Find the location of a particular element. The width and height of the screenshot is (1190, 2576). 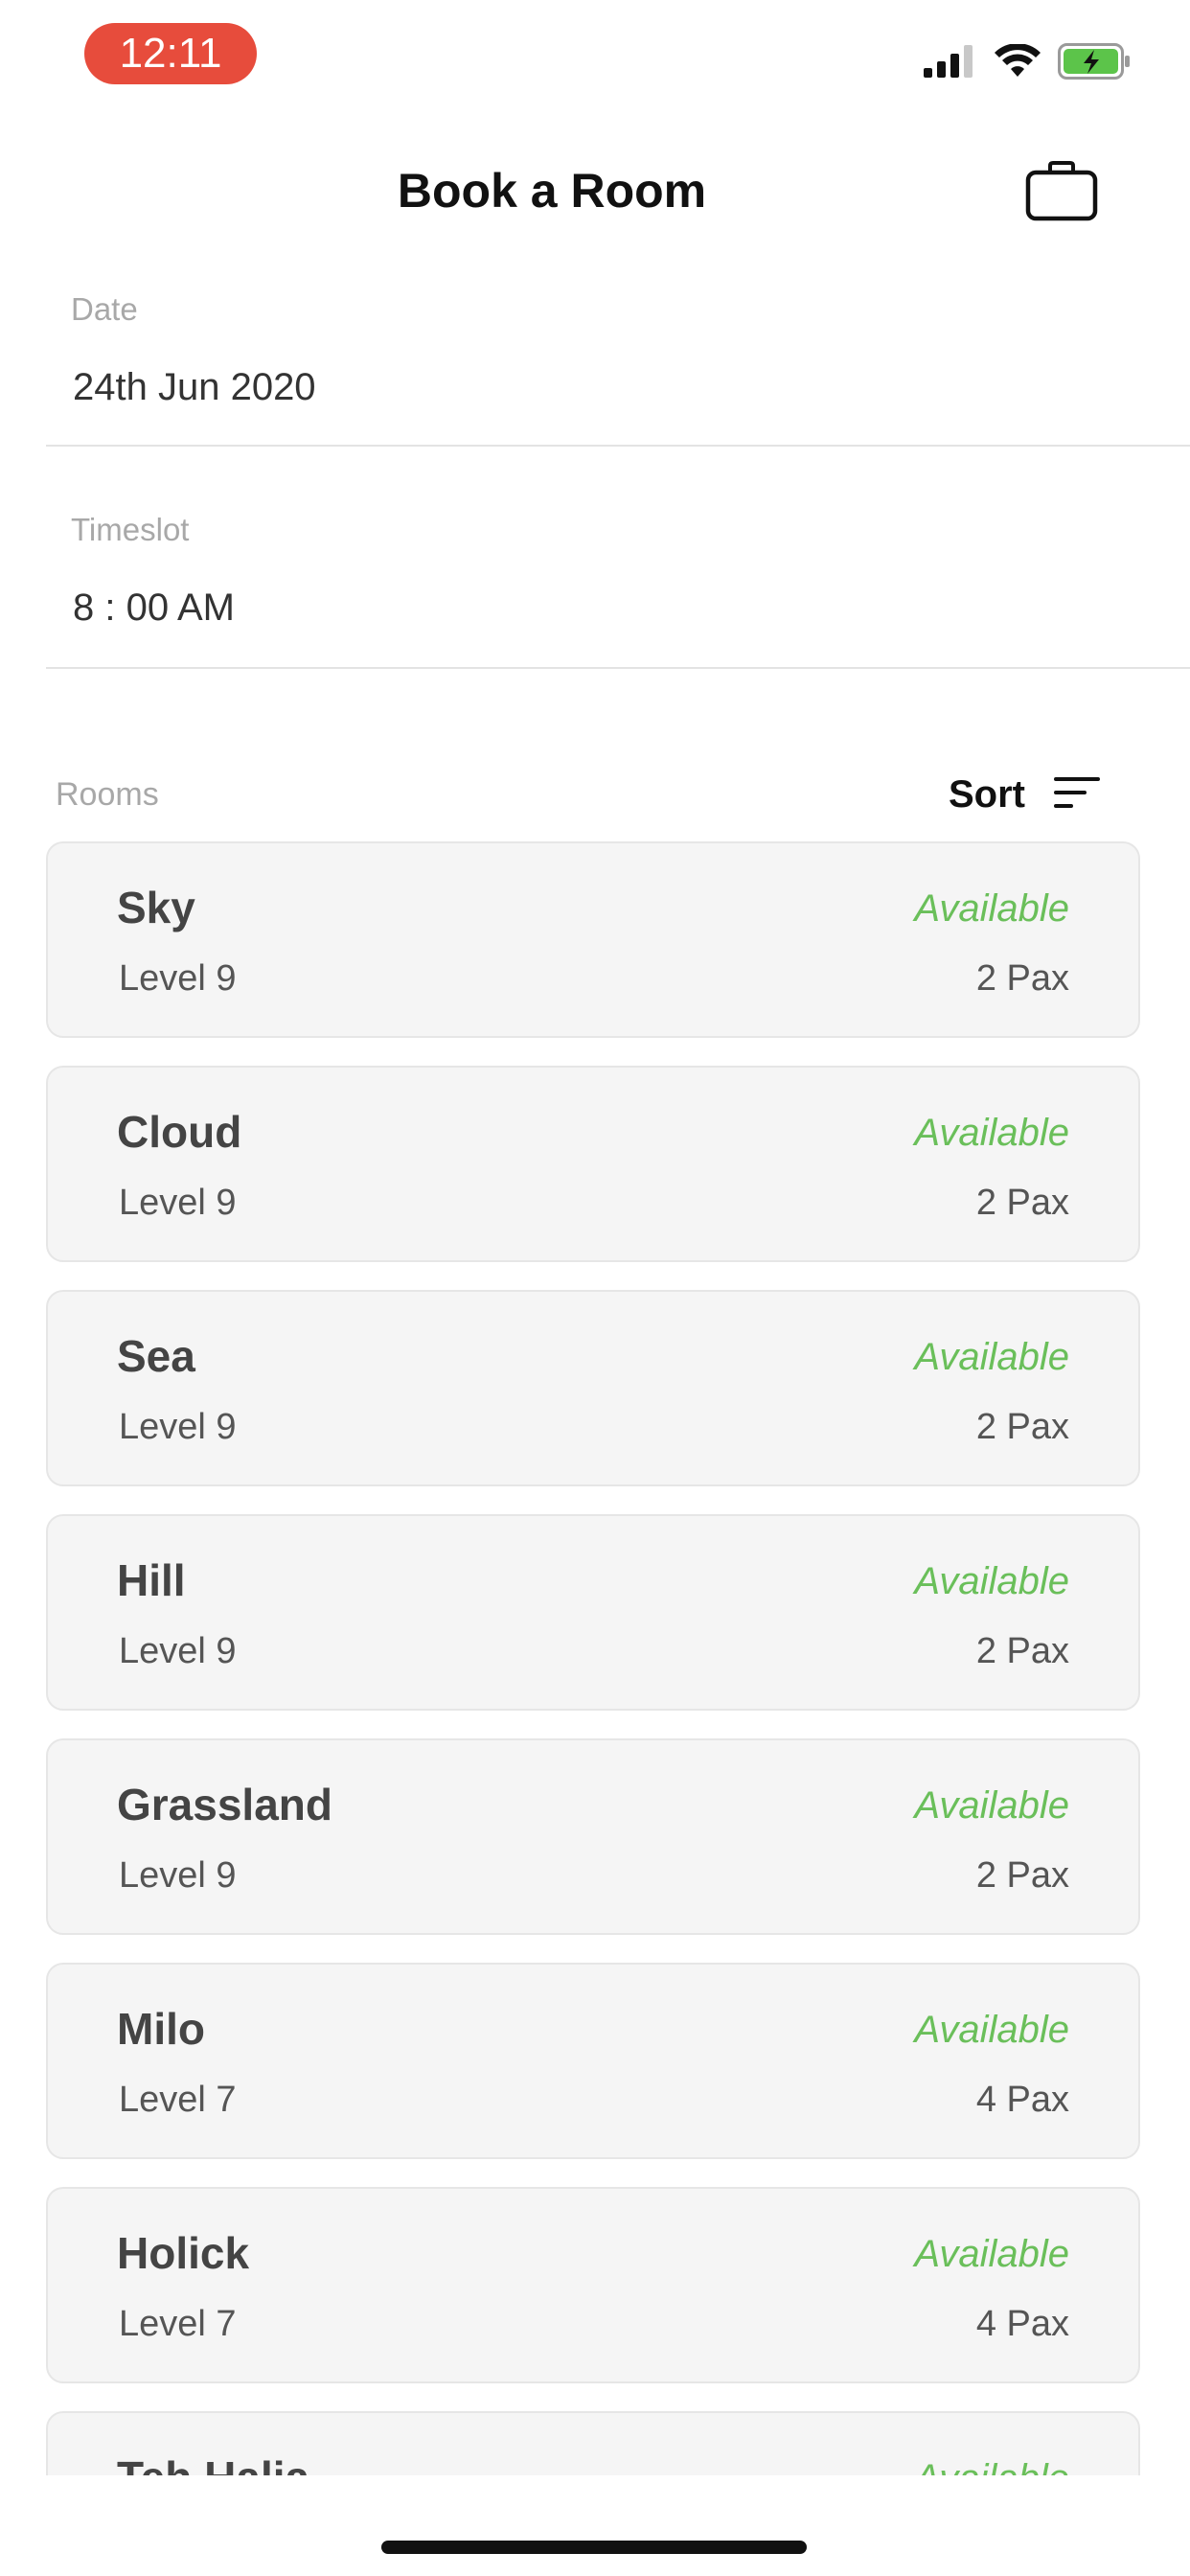

battery-charging-icon is located at coordinates (1095, 63).